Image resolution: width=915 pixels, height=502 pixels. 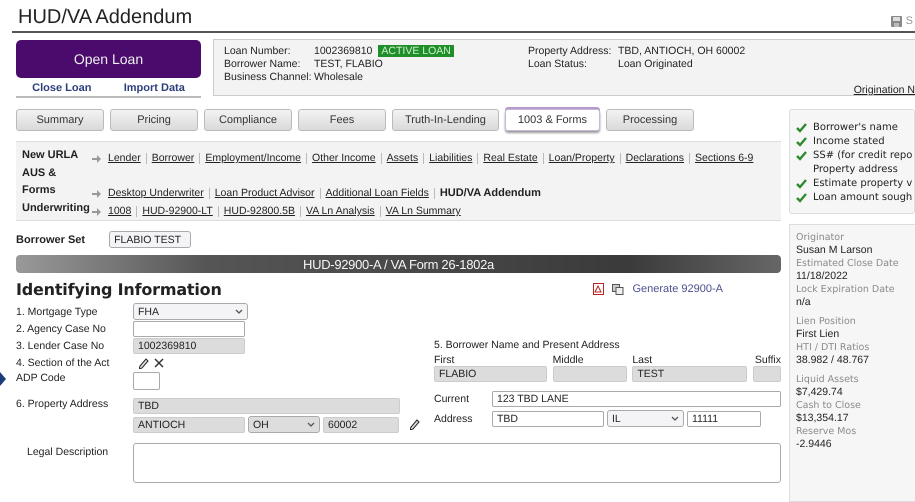 I want to click on checklist-item: SS# (for credit repo, so click(x=862, y=155).